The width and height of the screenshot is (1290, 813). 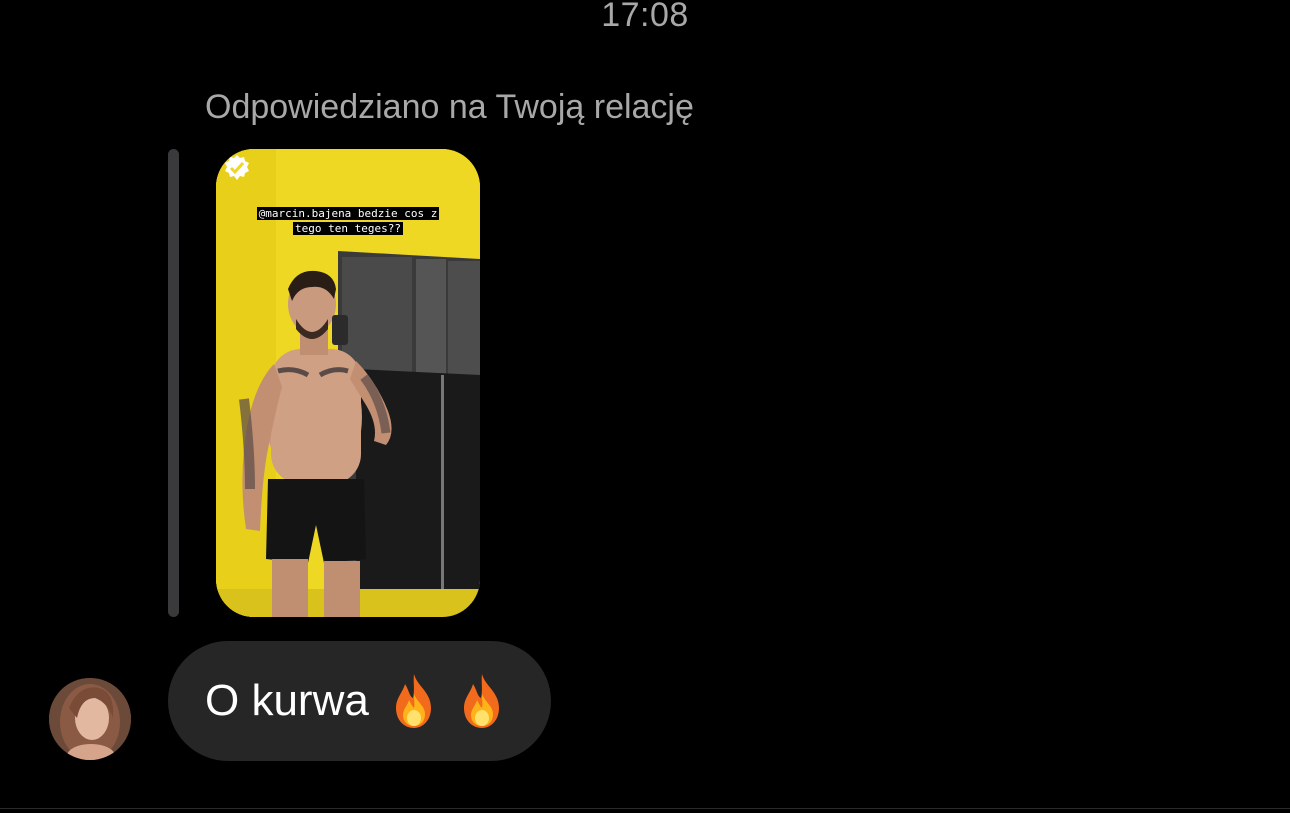 What do you see at coordinates (173, 383) in the screenshot?
I see `reply-indicator-bar` at bounding box center [173, 383].